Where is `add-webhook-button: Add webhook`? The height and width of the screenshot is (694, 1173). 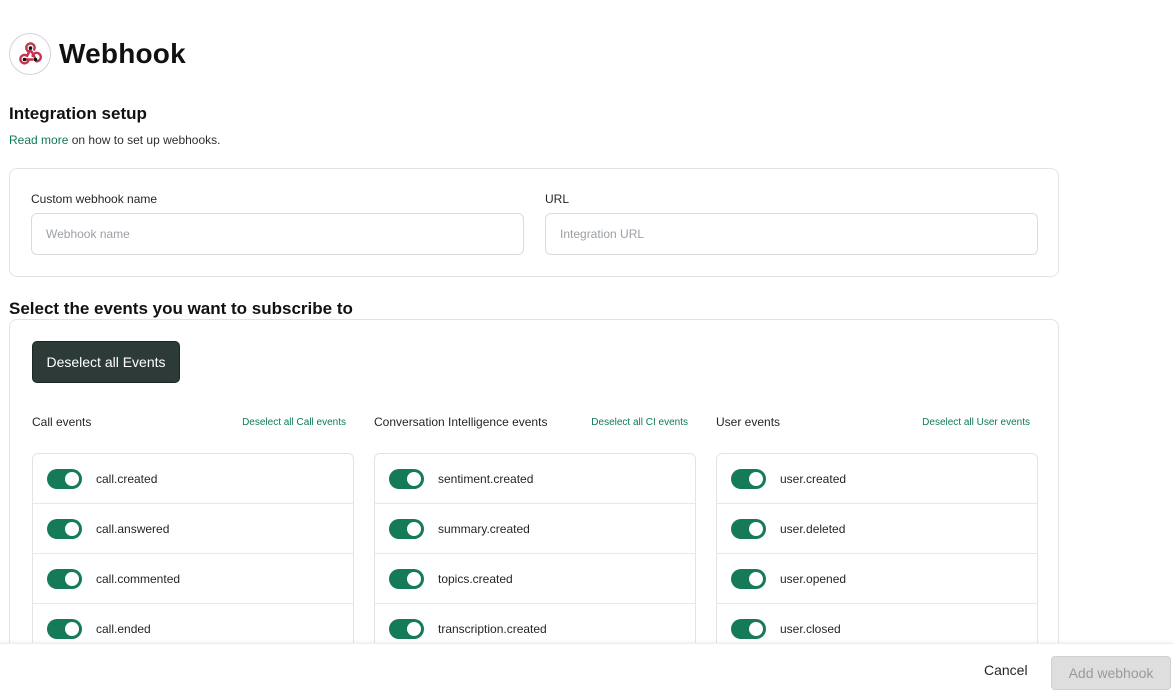 add-webhook-button: Add webhook is located at coordinates (1111, 673).